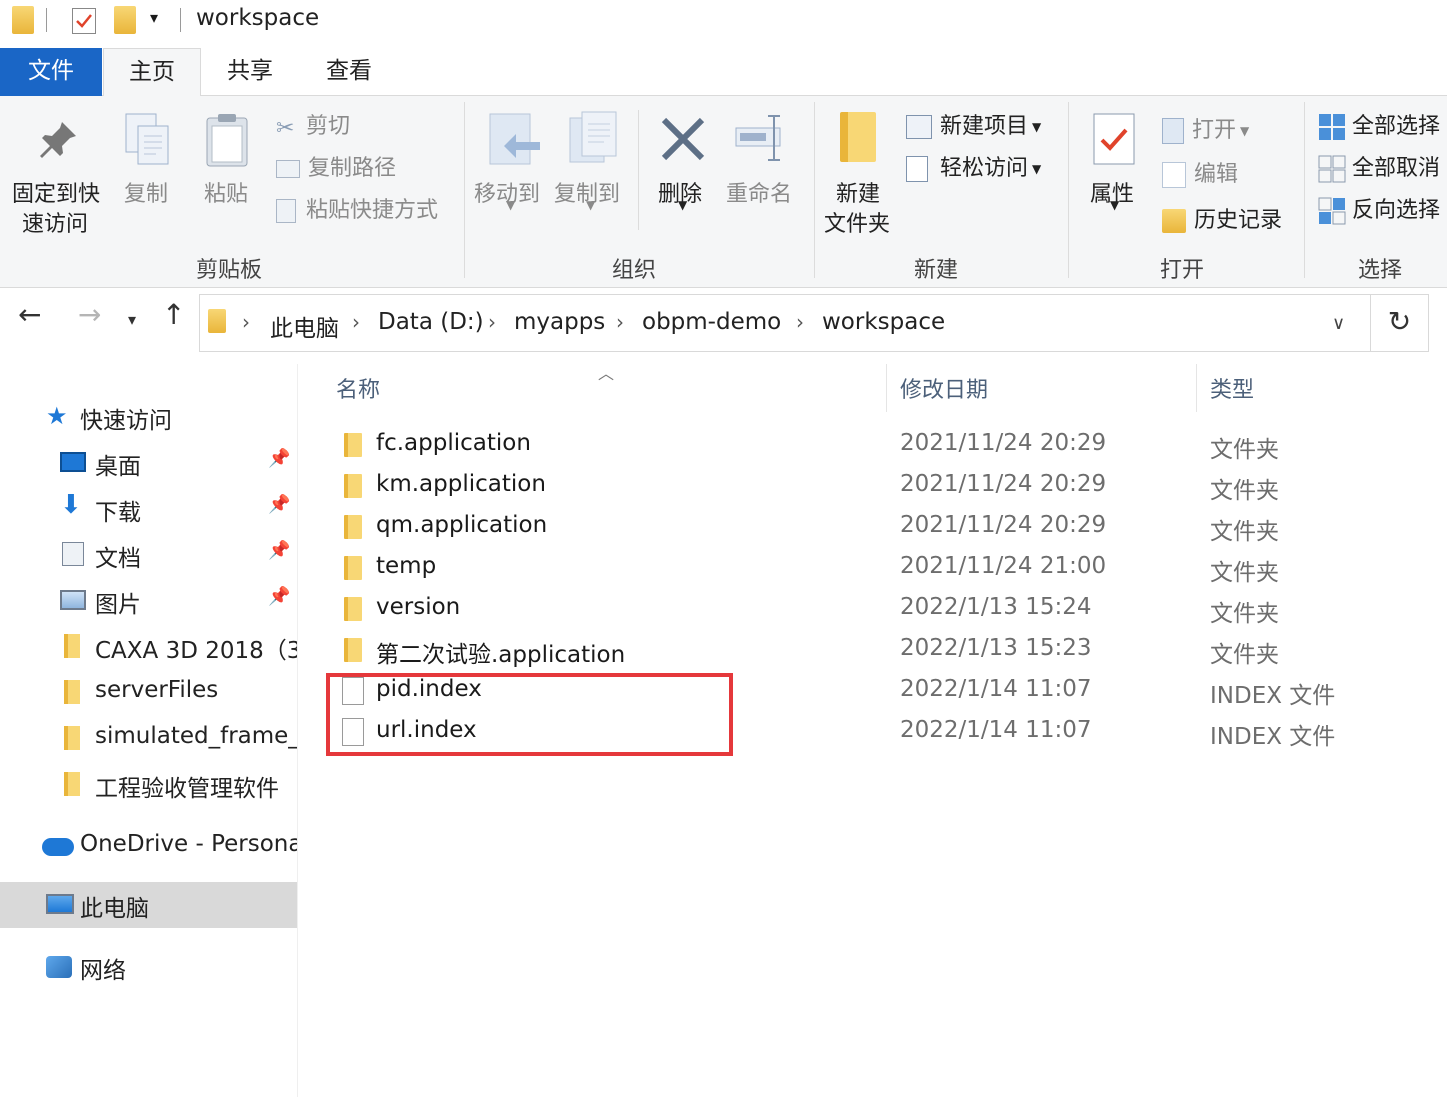 This screenshot has width=1447, height=1097. What do you see at coordinates (118, 513) in the screenshot?
I see `nav-item-label: 下载` at bounding box center [118, 513].